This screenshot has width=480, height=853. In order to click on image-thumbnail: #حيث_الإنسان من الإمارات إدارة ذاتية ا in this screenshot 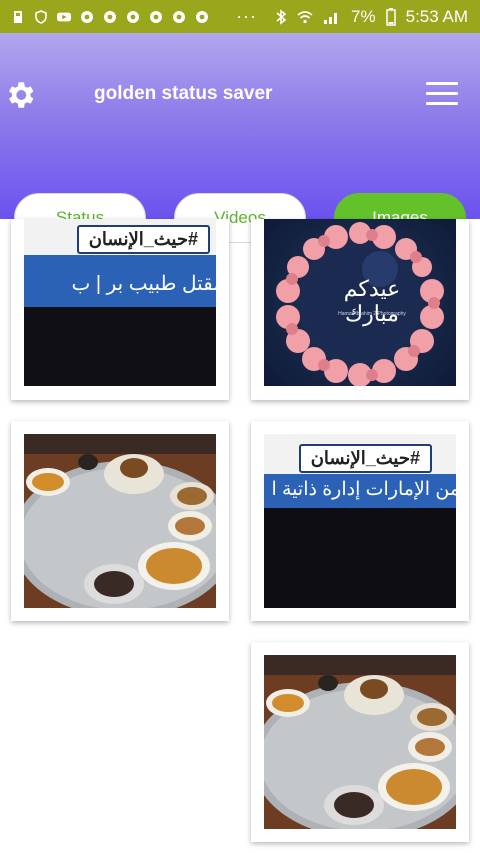, I will do `click(360, 521)`.